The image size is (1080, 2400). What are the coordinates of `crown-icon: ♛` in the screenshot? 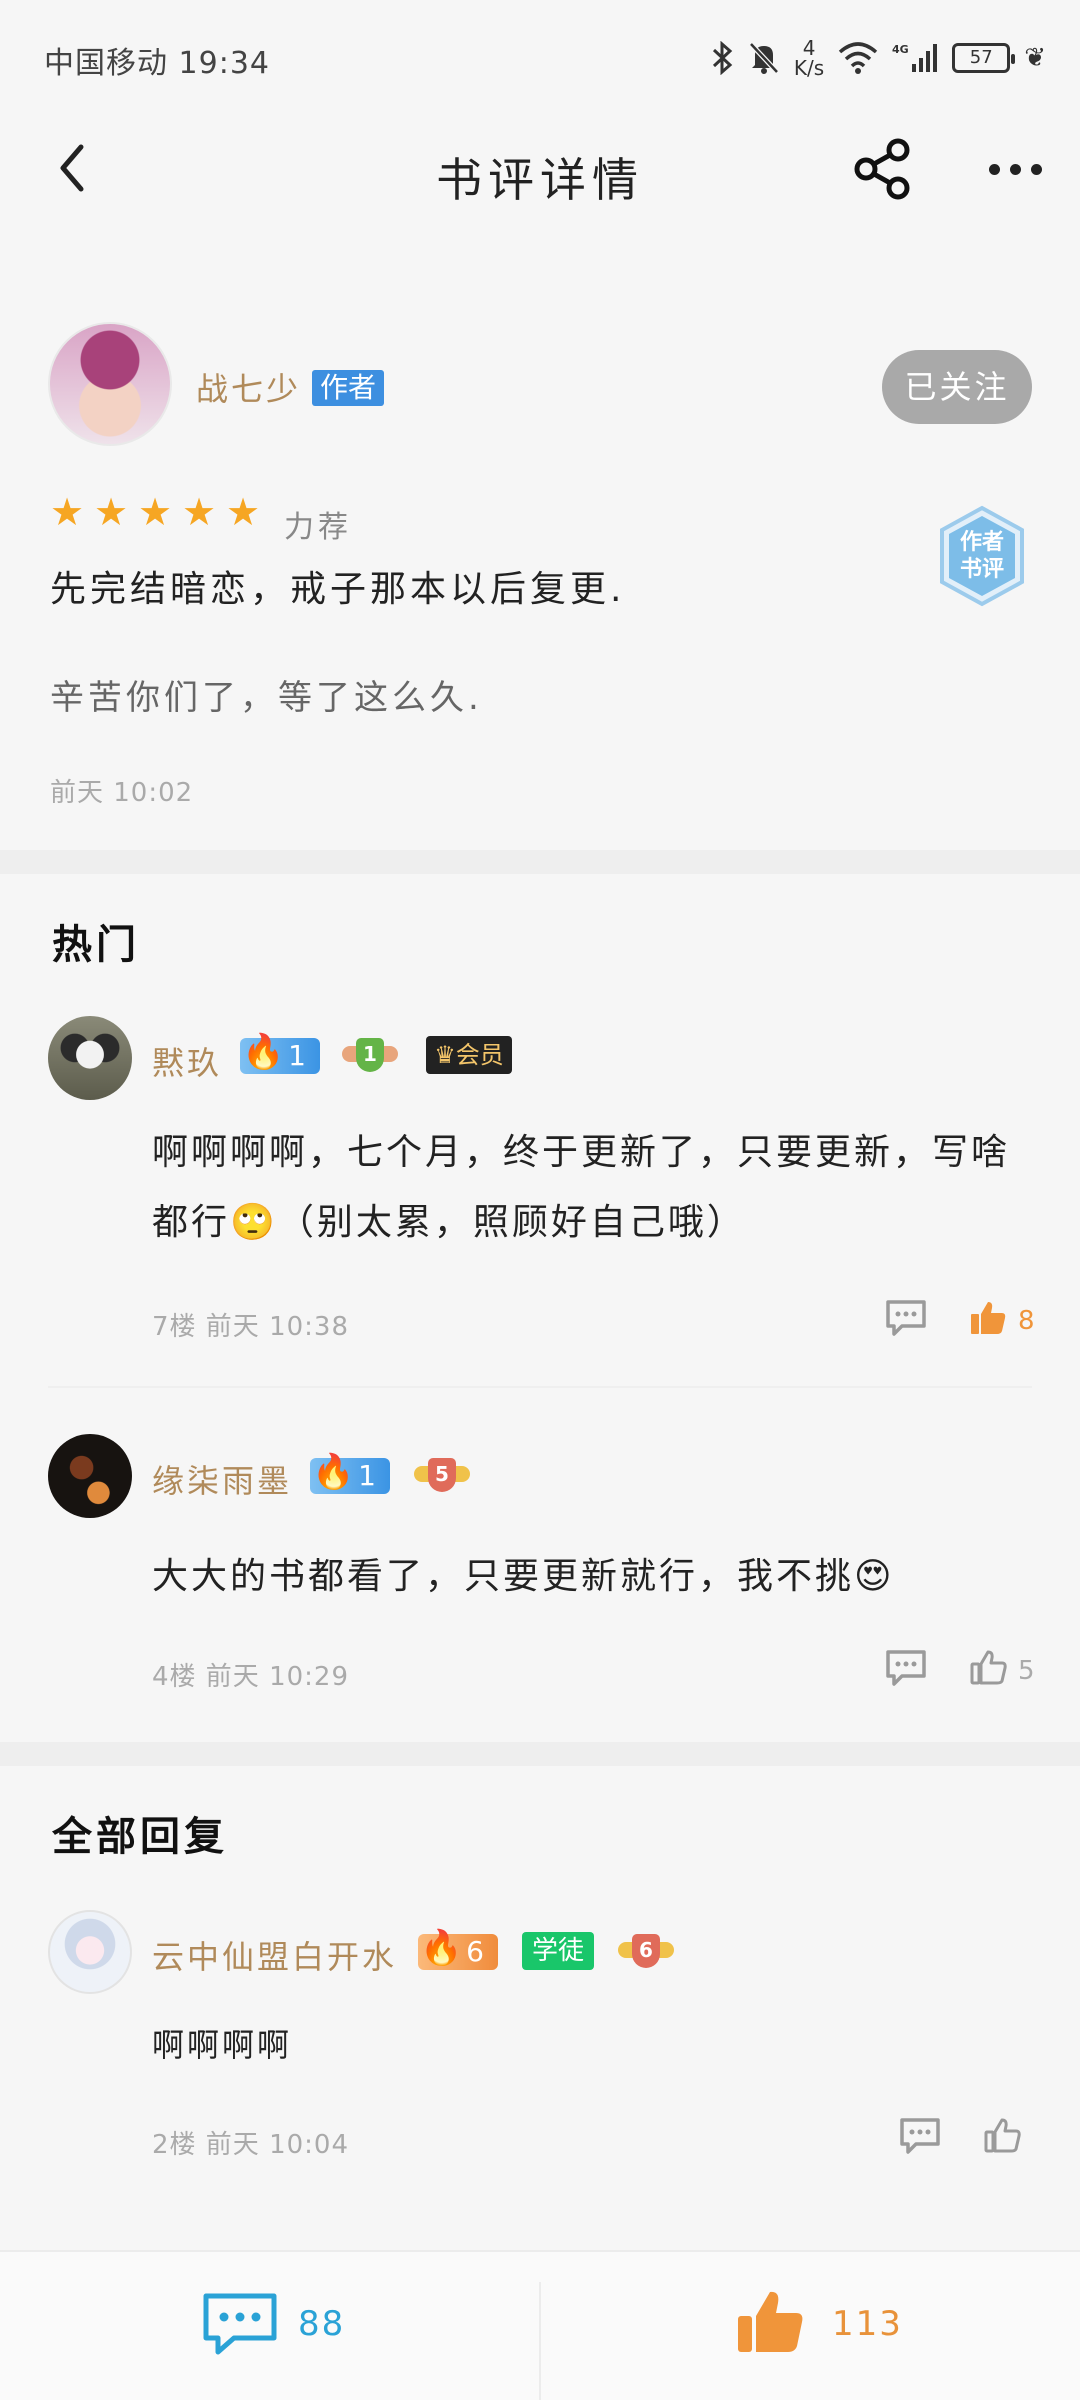 It's located at (445, 1055).